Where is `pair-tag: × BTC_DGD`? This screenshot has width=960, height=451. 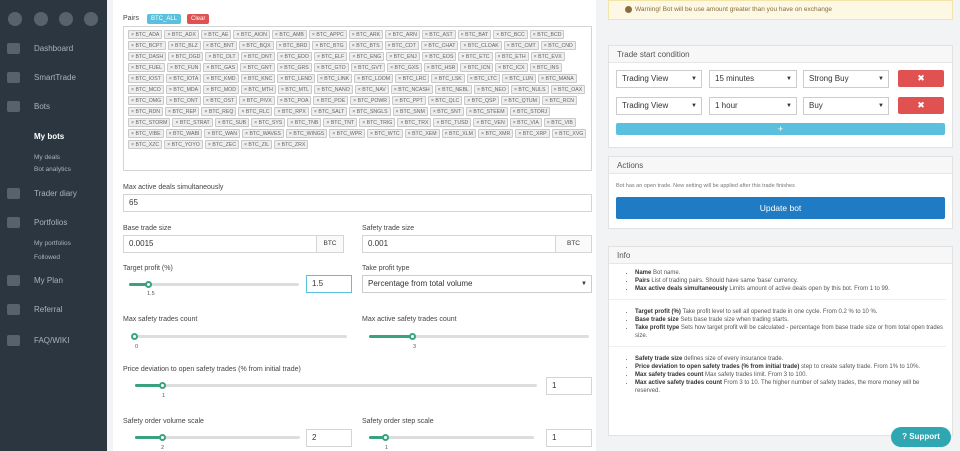
pair-tag: × BTC_DGD is located at coordinates (186, 56).